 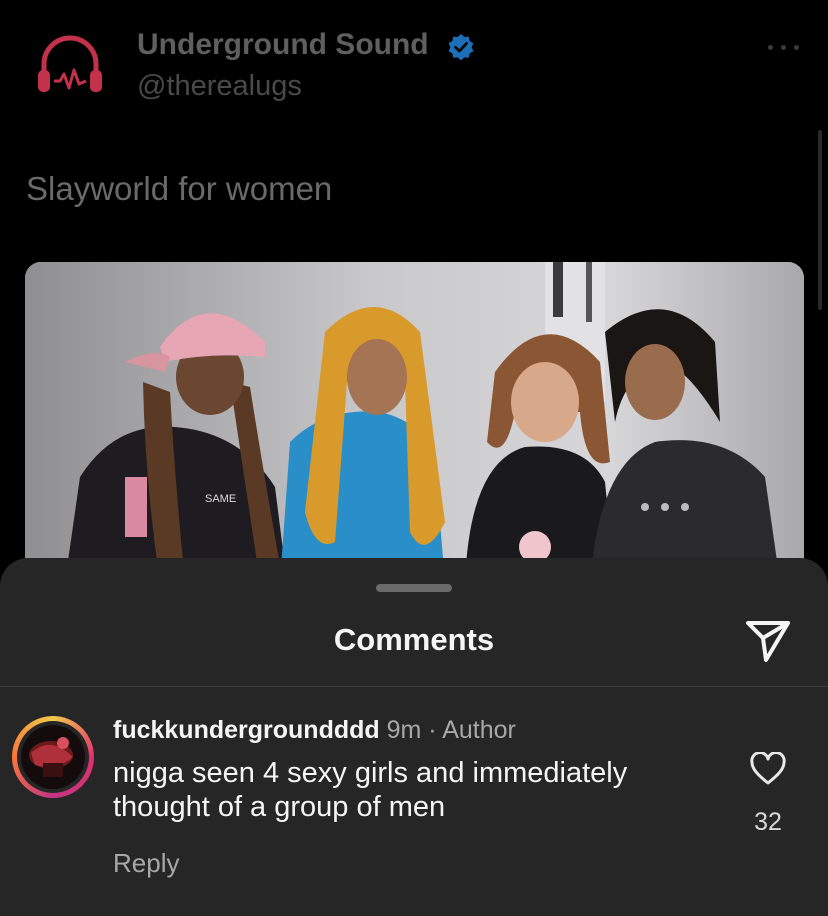 What do you see at coordinates (414, 639) in the screenshot?
I see `comments-title: Comments` at bounding box center [414, 639].